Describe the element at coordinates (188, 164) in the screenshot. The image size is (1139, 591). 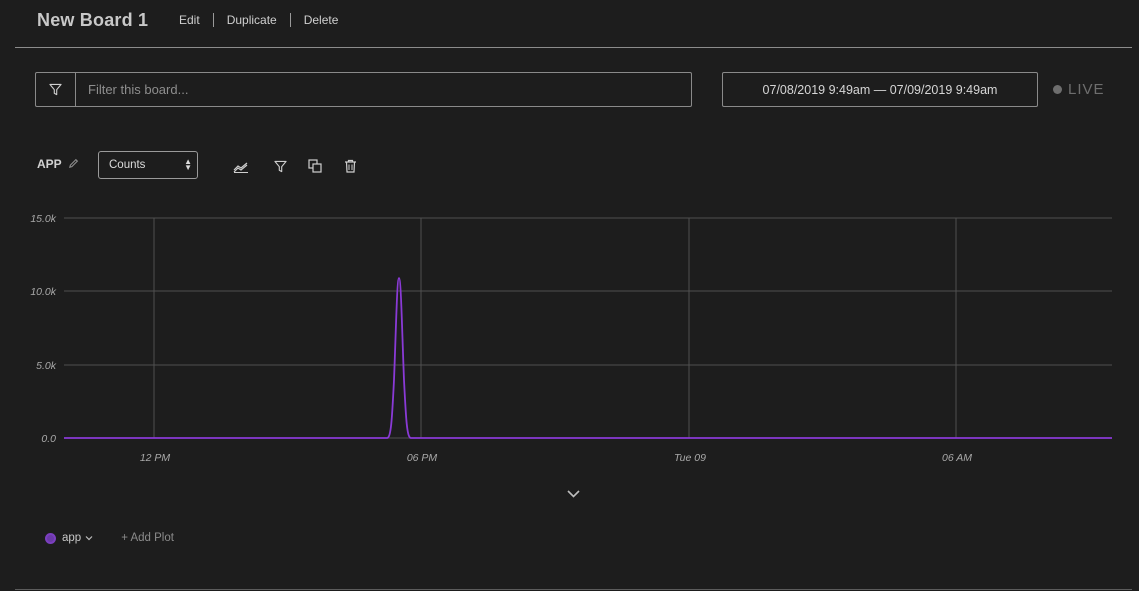
I see `select-arrows-icon: ▲ ▼` at that location.